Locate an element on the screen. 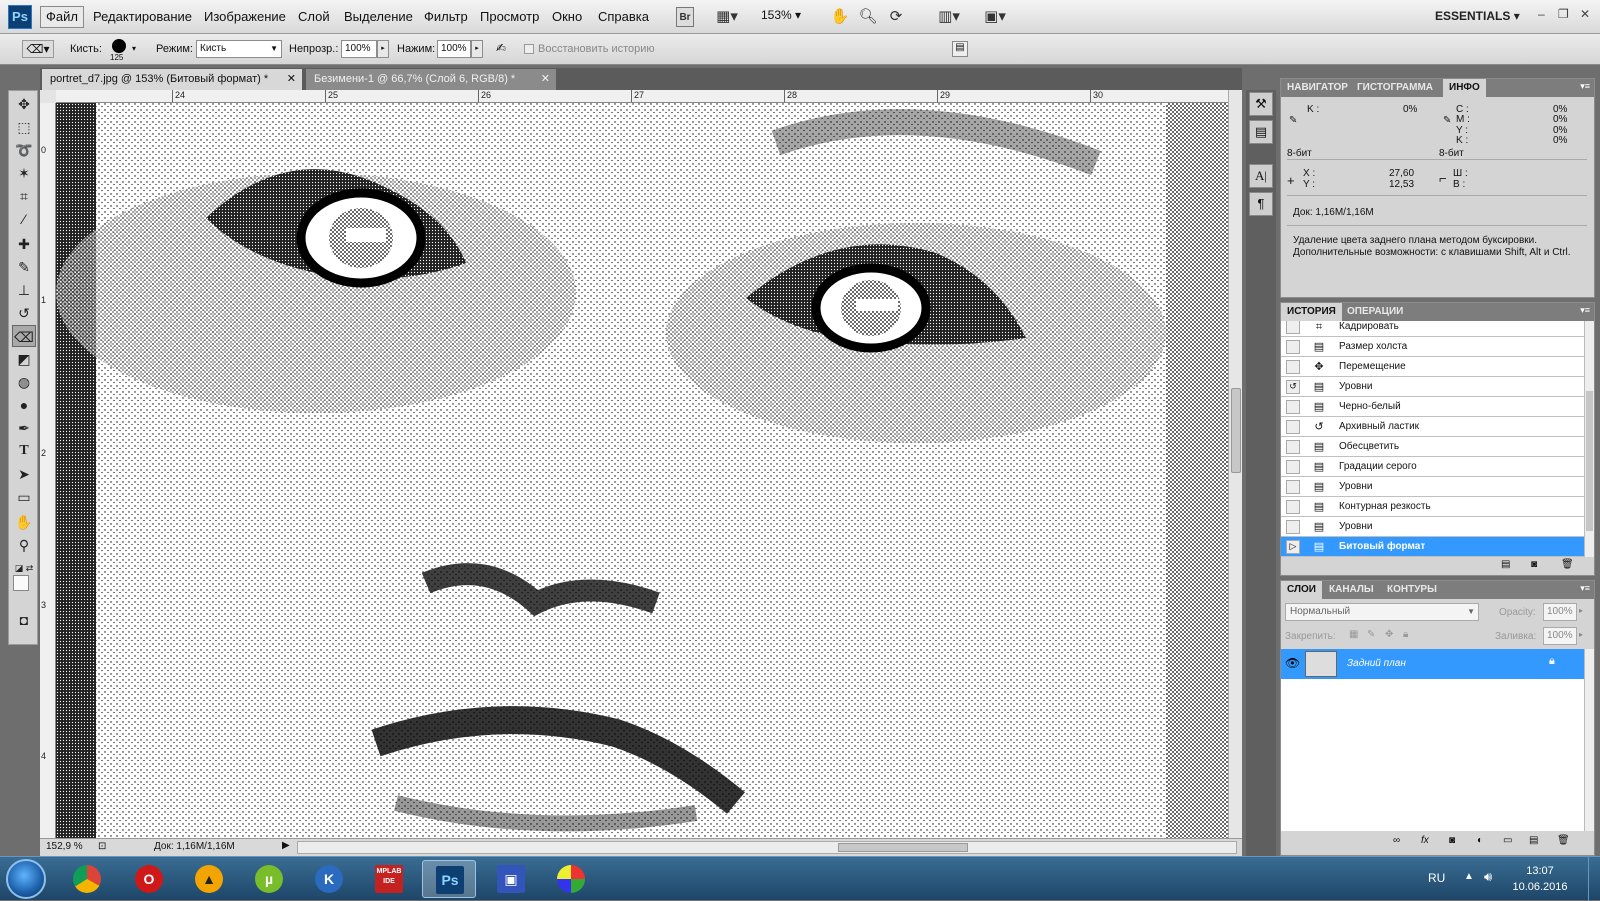 The width and height of the screenshot is (1600, 901). type-tool-icon: T is located at coordinates (24, 451).